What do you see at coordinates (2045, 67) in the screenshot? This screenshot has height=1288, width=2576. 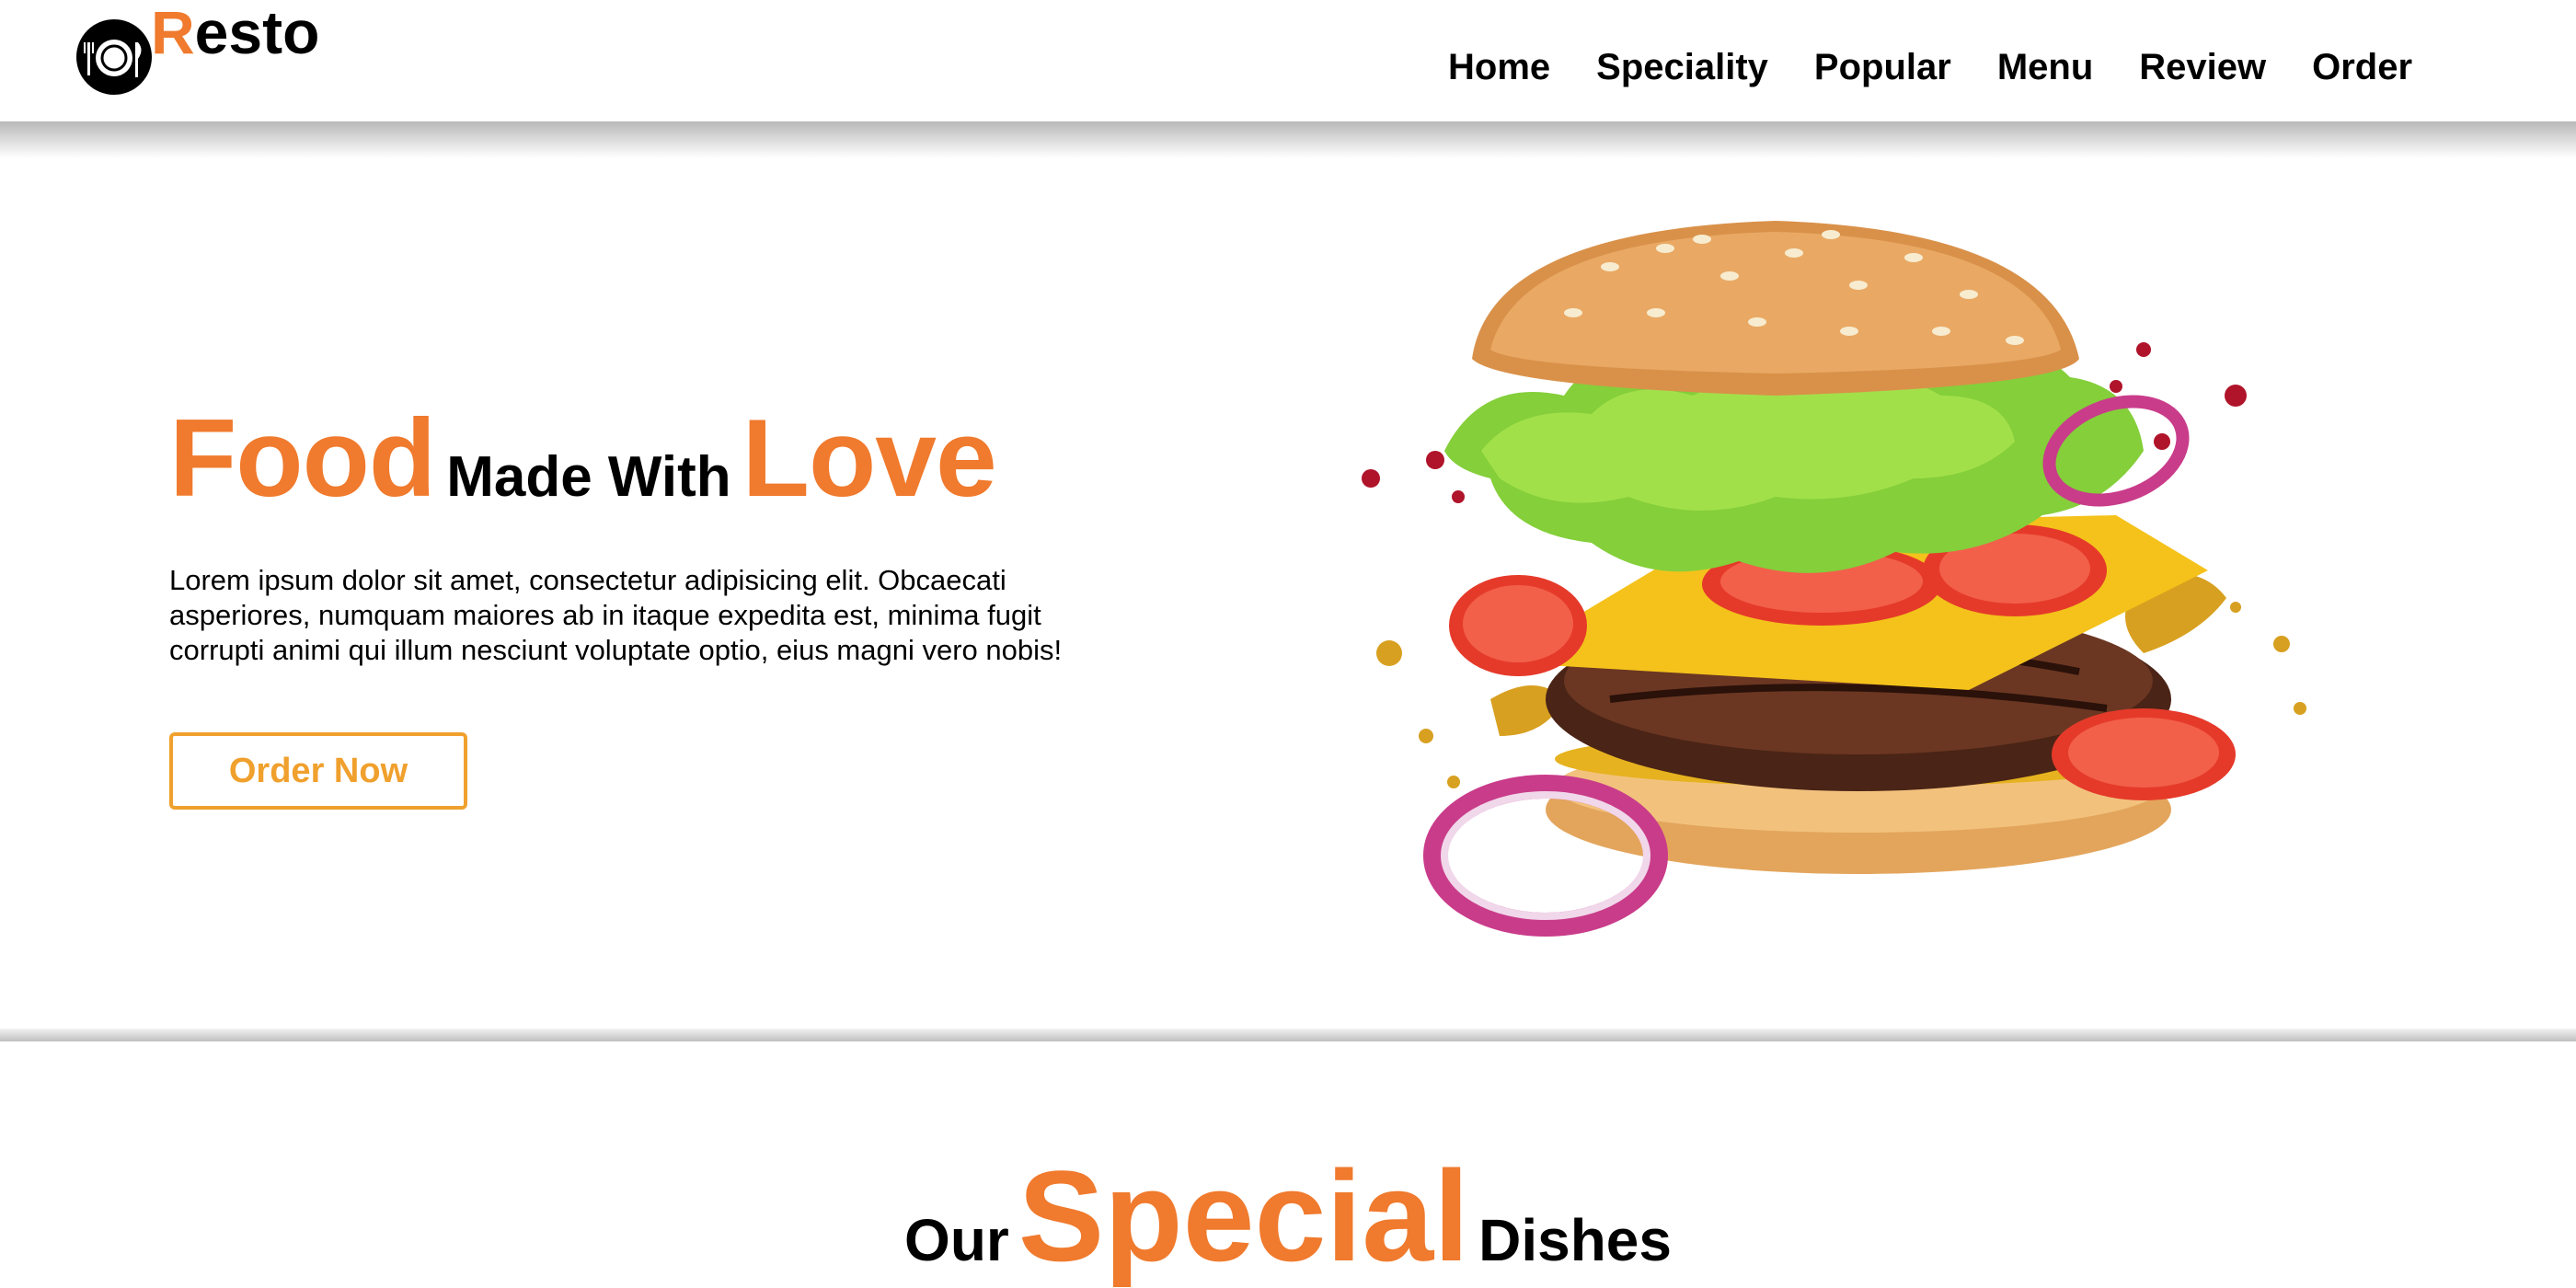 I see `nav-menu: Menu` at bounding box center [2045, 67].